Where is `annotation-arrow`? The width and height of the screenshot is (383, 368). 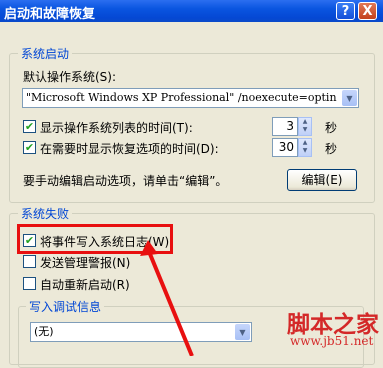
annotation-arrow is located at coordinates (167, 298).